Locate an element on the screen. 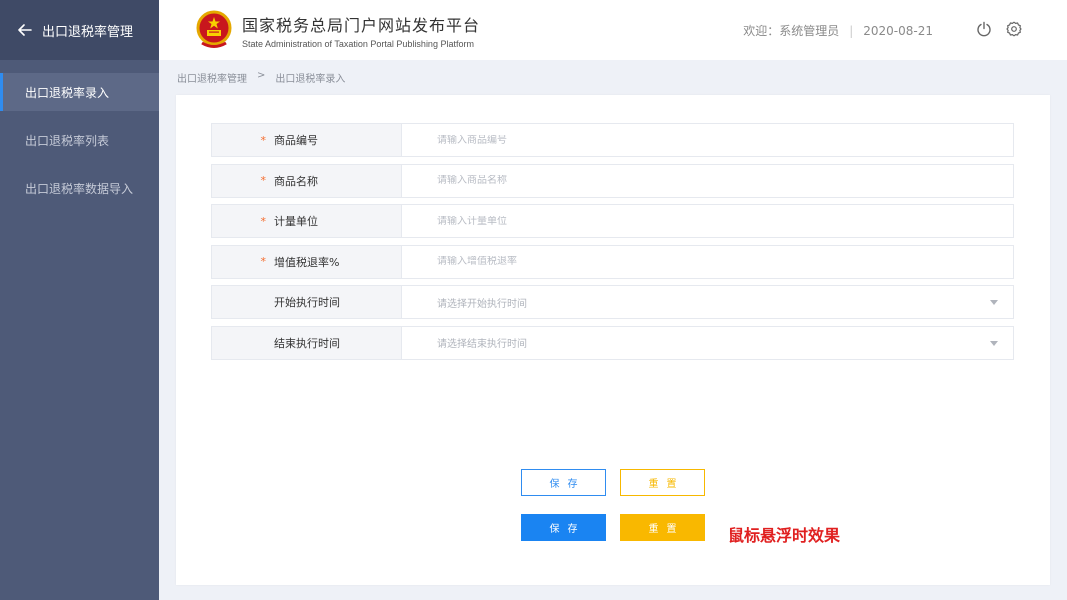 This screenshot has width=1067, height=600. header-info: 欢迎：系统管理员 | 2020-08-21 is located at coordinates (838, 30).